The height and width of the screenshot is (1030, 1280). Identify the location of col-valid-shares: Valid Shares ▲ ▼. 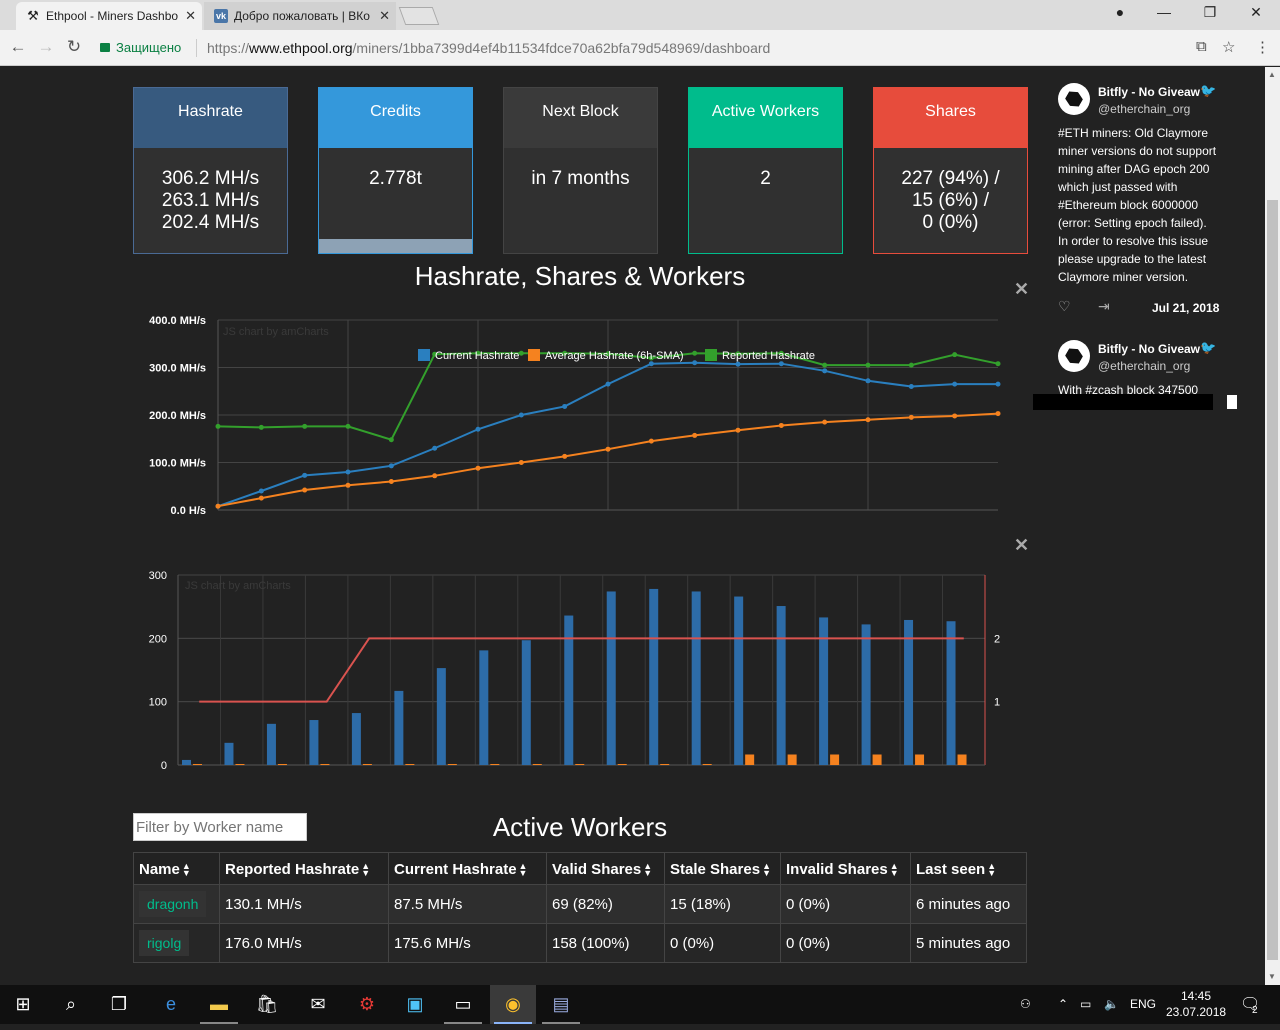
(605, 868).